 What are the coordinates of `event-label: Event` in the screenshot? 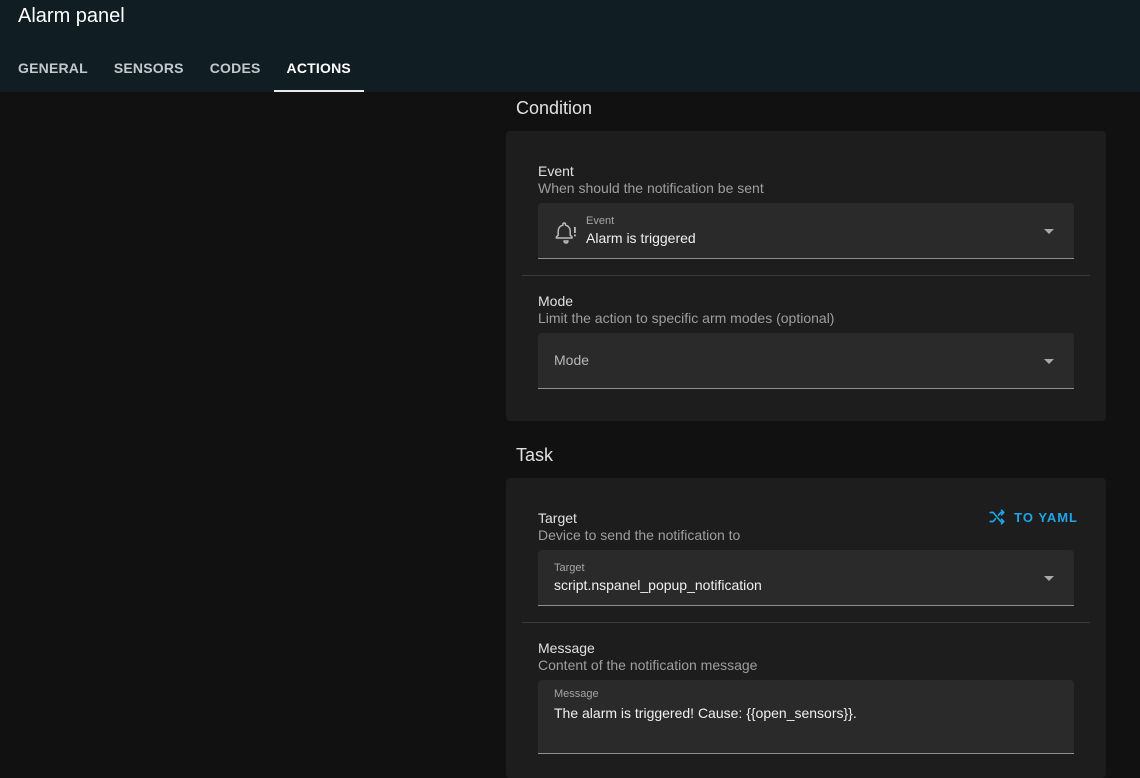 It's located at (556, 171).